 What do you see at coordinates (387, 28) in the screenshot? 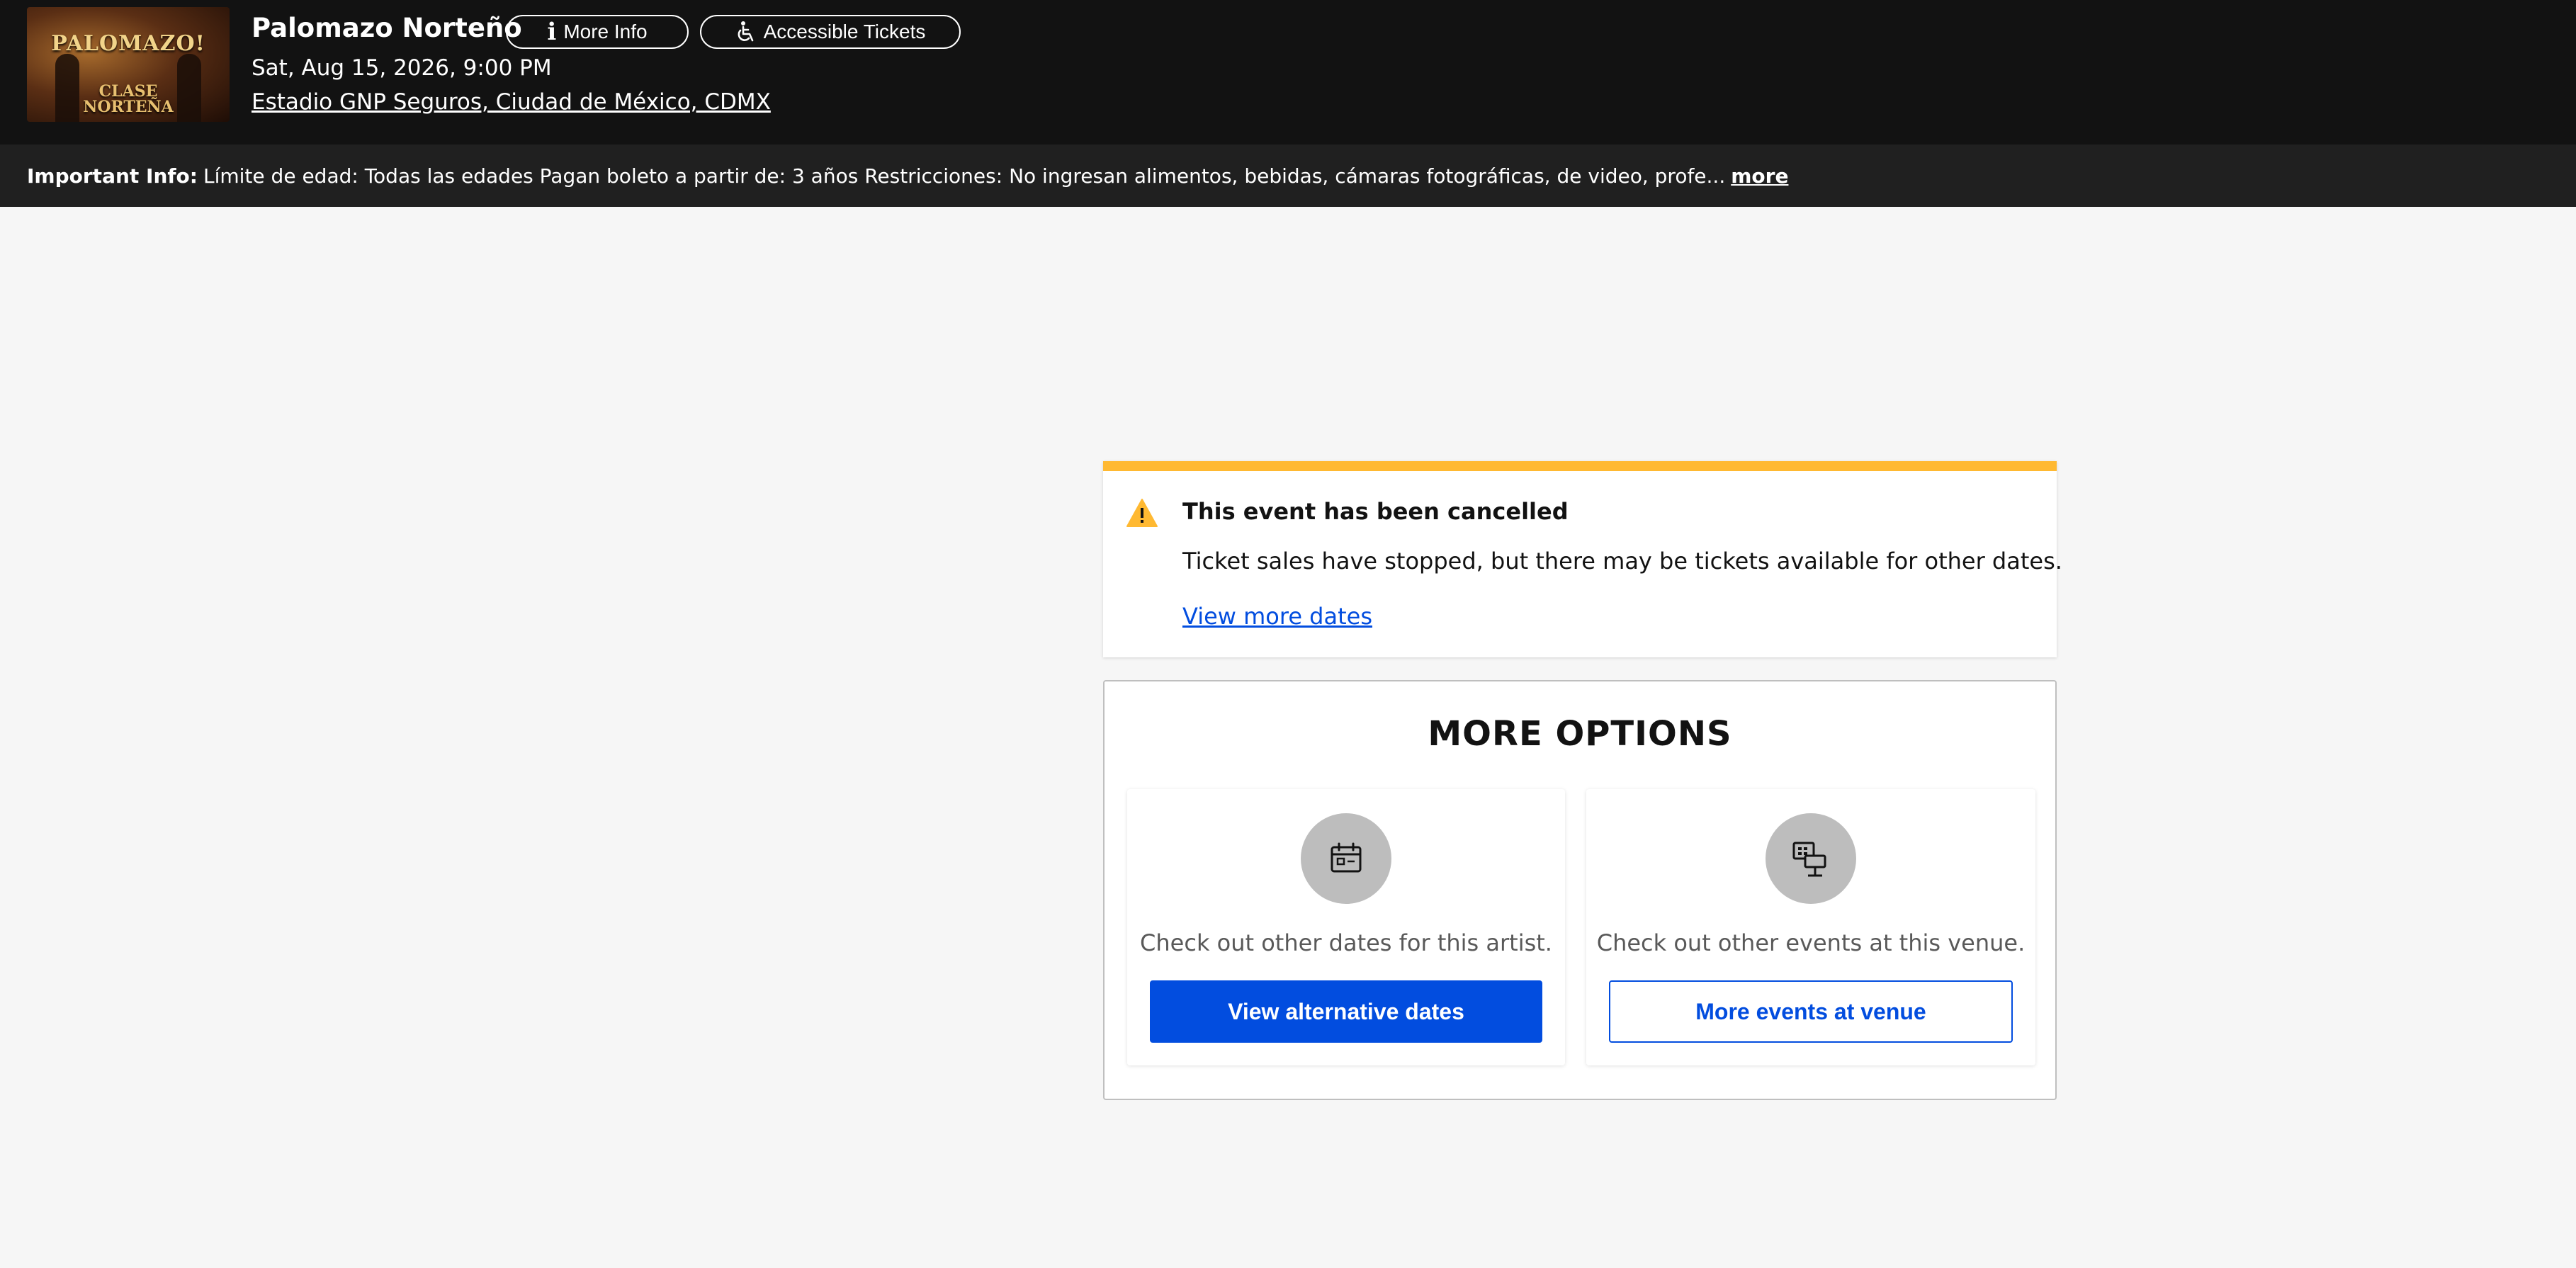
I see `event-title: Palomazo Norteño` at bounding box center [387, 28].